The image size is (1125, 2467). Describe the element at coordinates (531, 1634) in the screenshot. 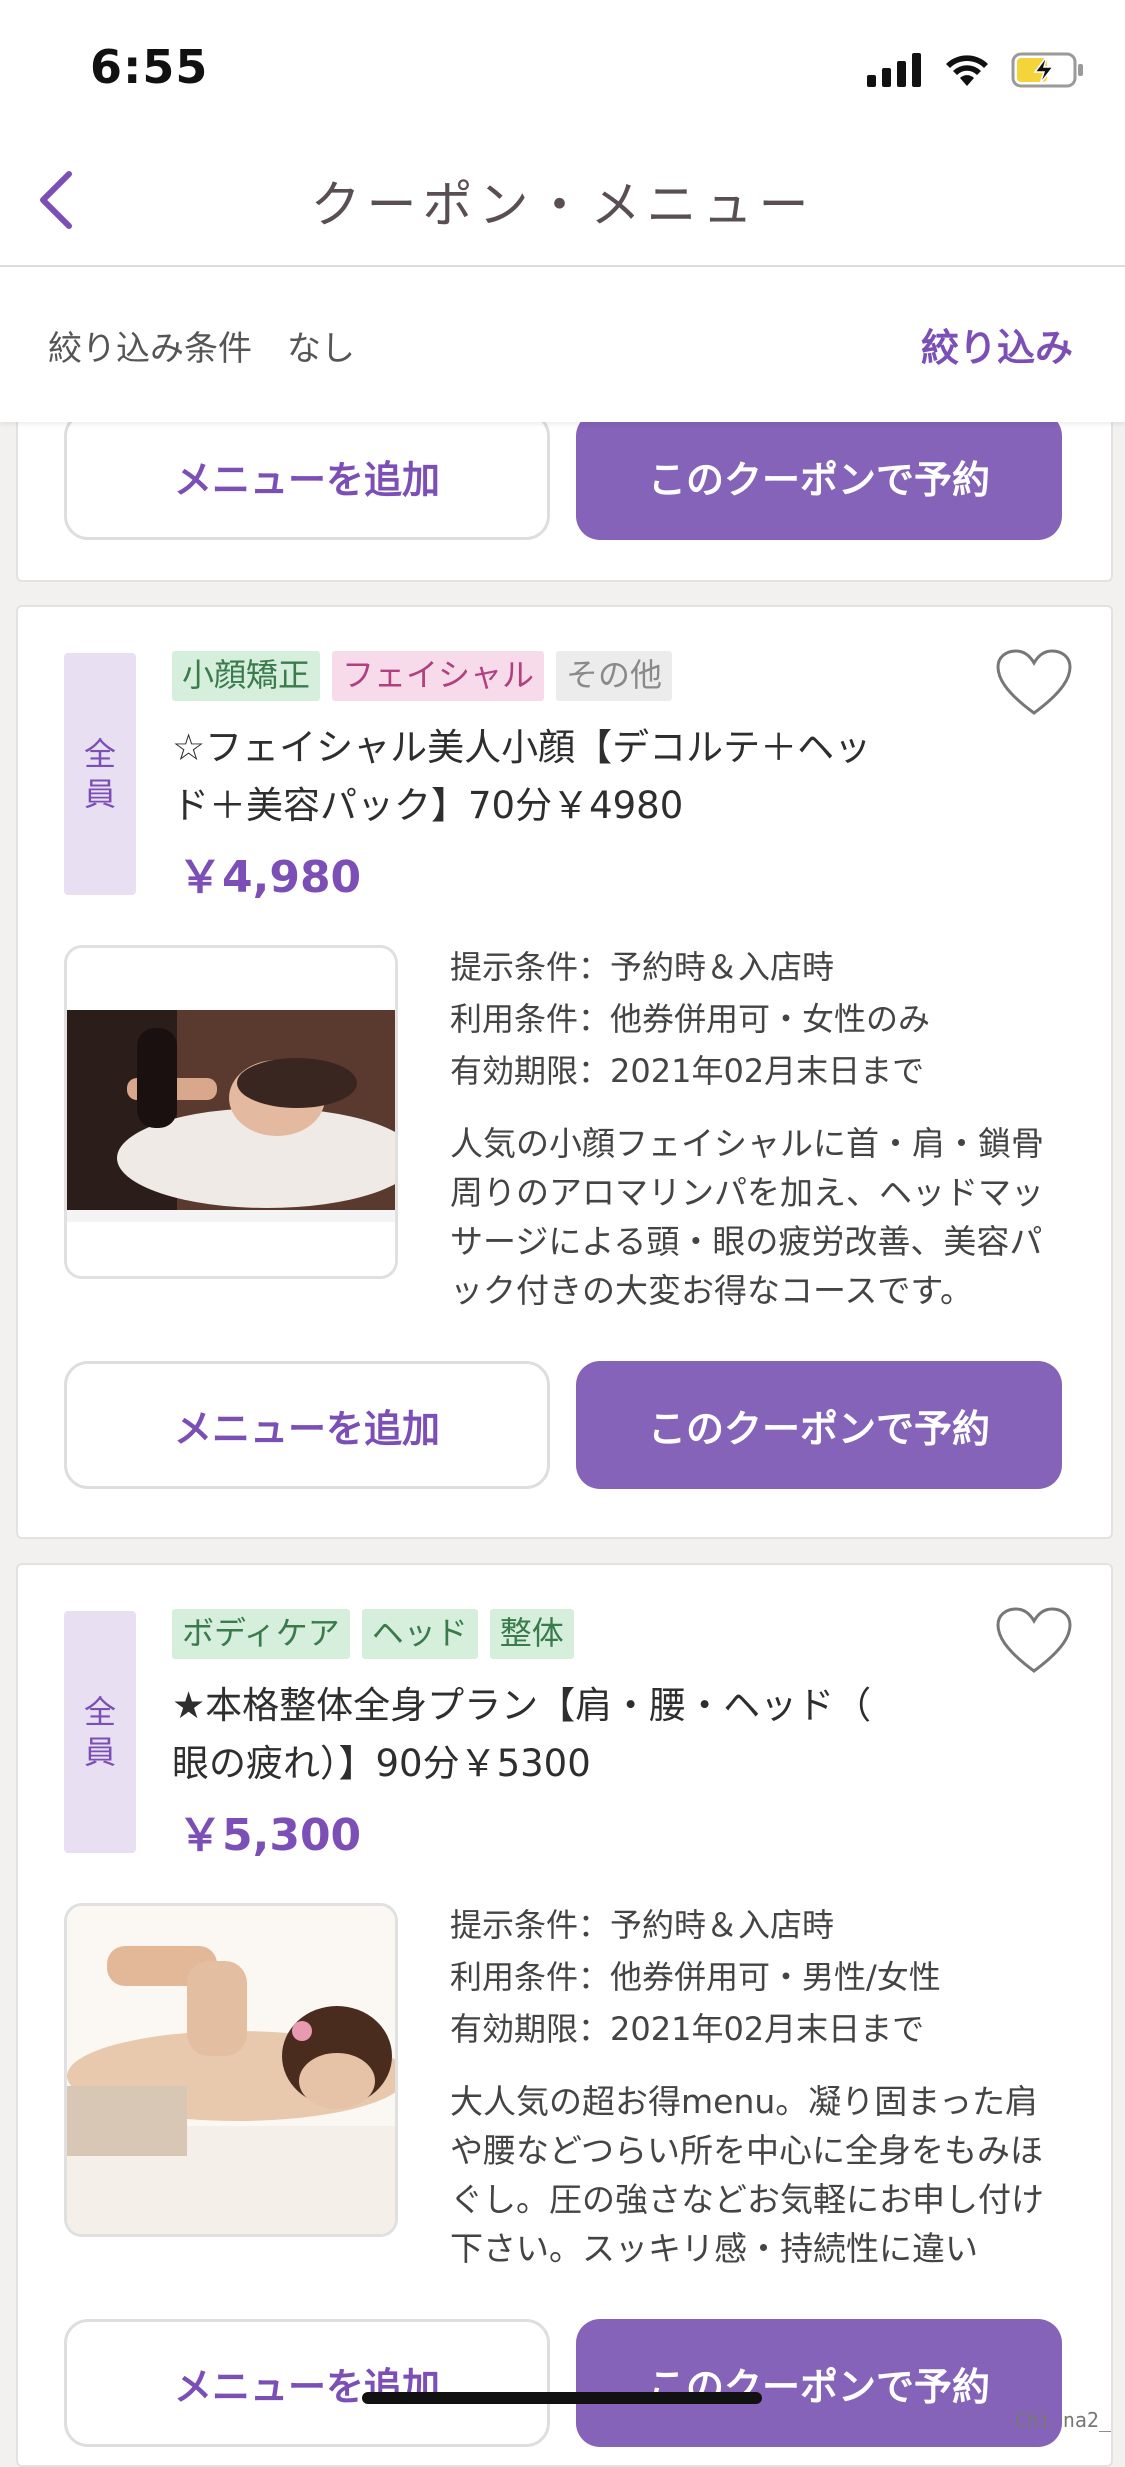

I see `tag: 整体` at that location.